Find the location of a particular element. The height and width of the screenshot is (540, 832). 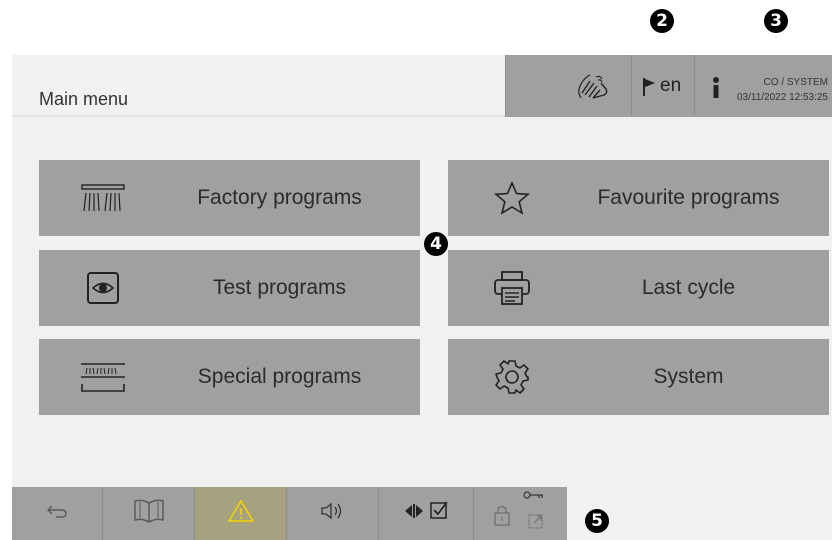

special-programs-label: Special programs is located at coordinates (279, 376).